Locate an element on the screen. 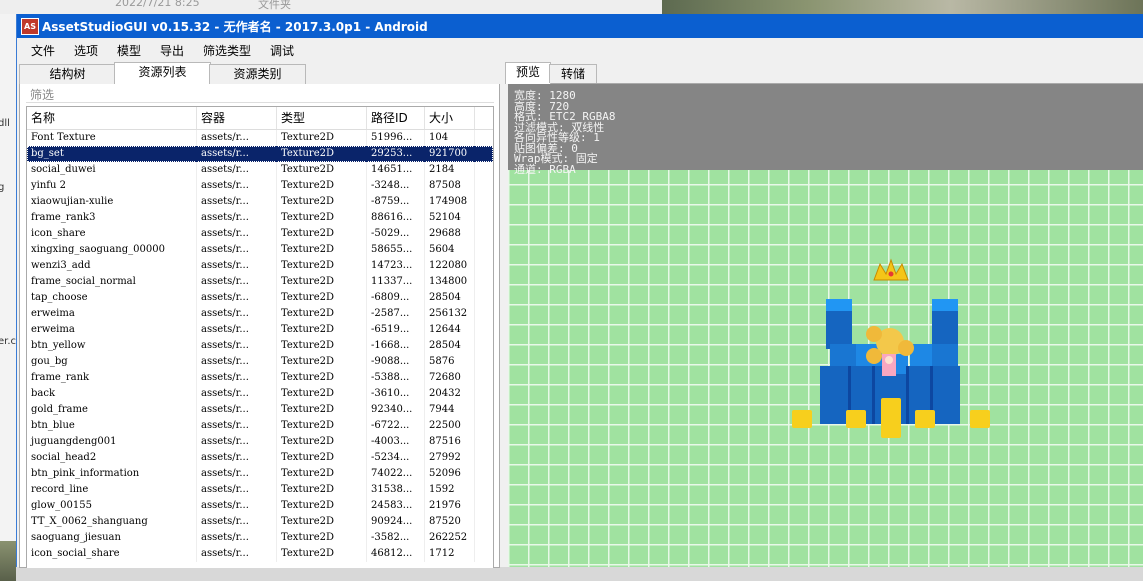 This screenshot has height=581, width=1143. table-row: bg_set assets/r... Texture2D 29253... 921700 is located at coordinates (260, 154).